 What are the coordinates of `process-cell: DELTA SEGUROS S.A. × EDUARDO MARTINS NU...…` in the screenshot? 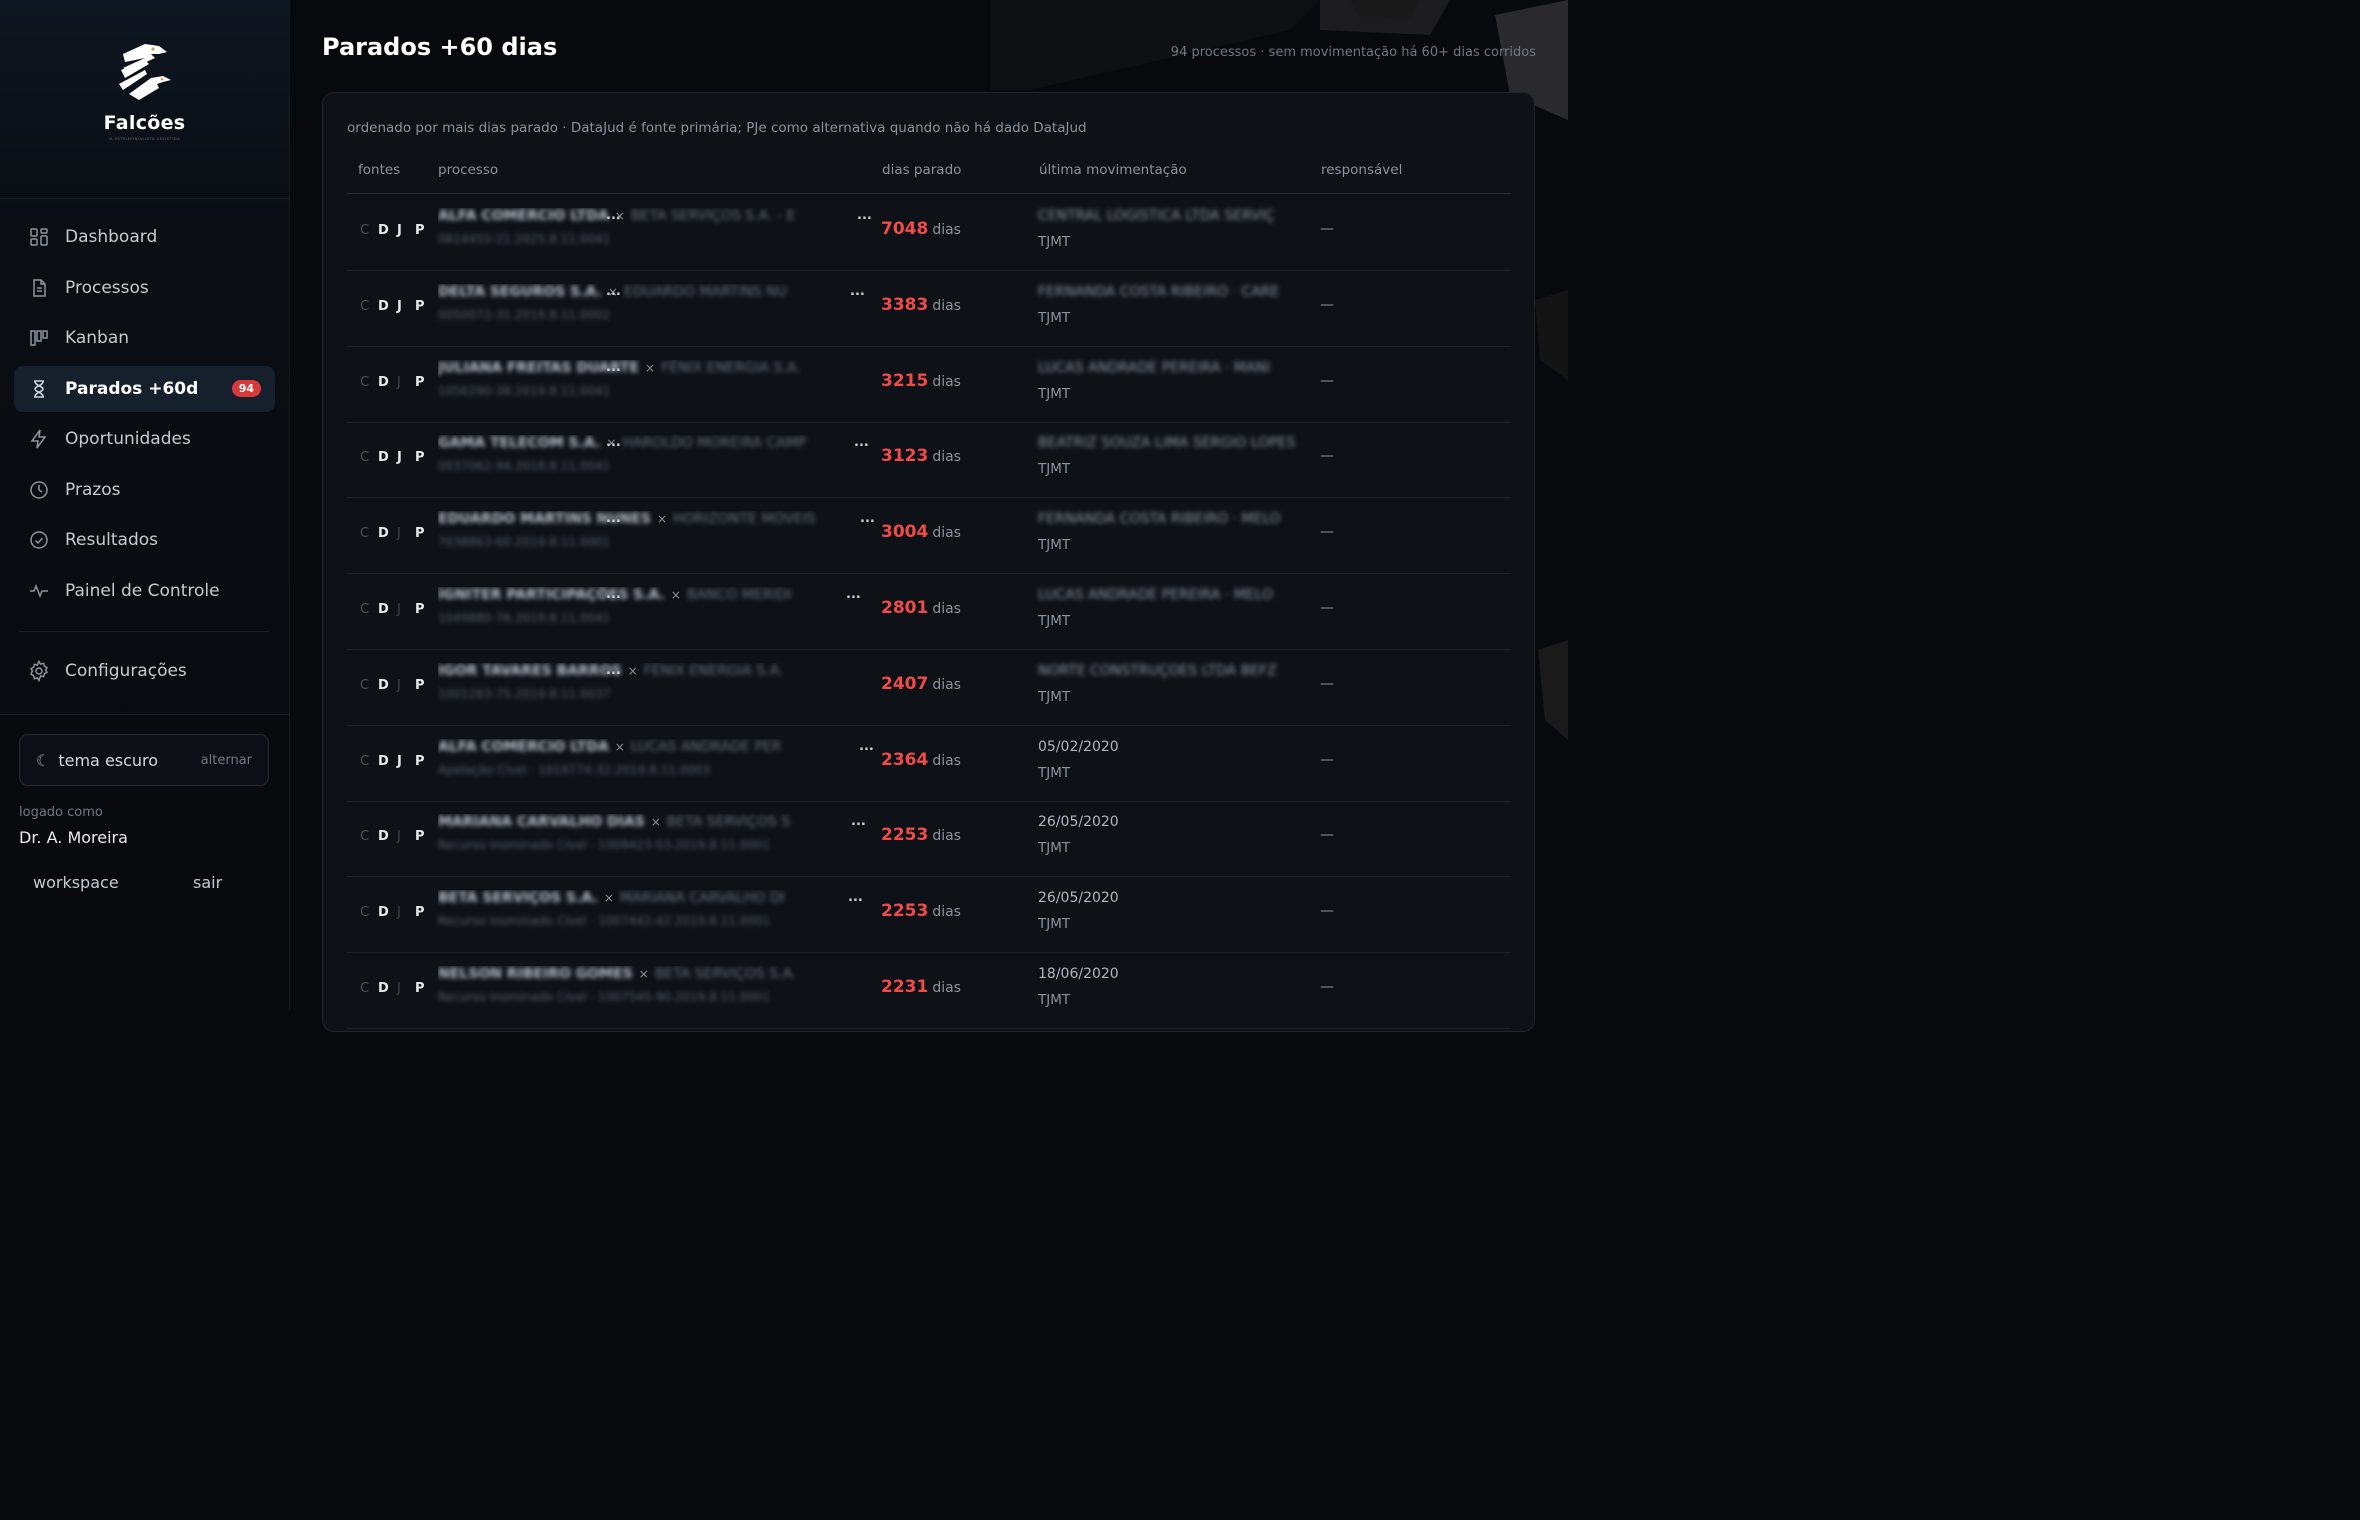 It's located at (653, 309).